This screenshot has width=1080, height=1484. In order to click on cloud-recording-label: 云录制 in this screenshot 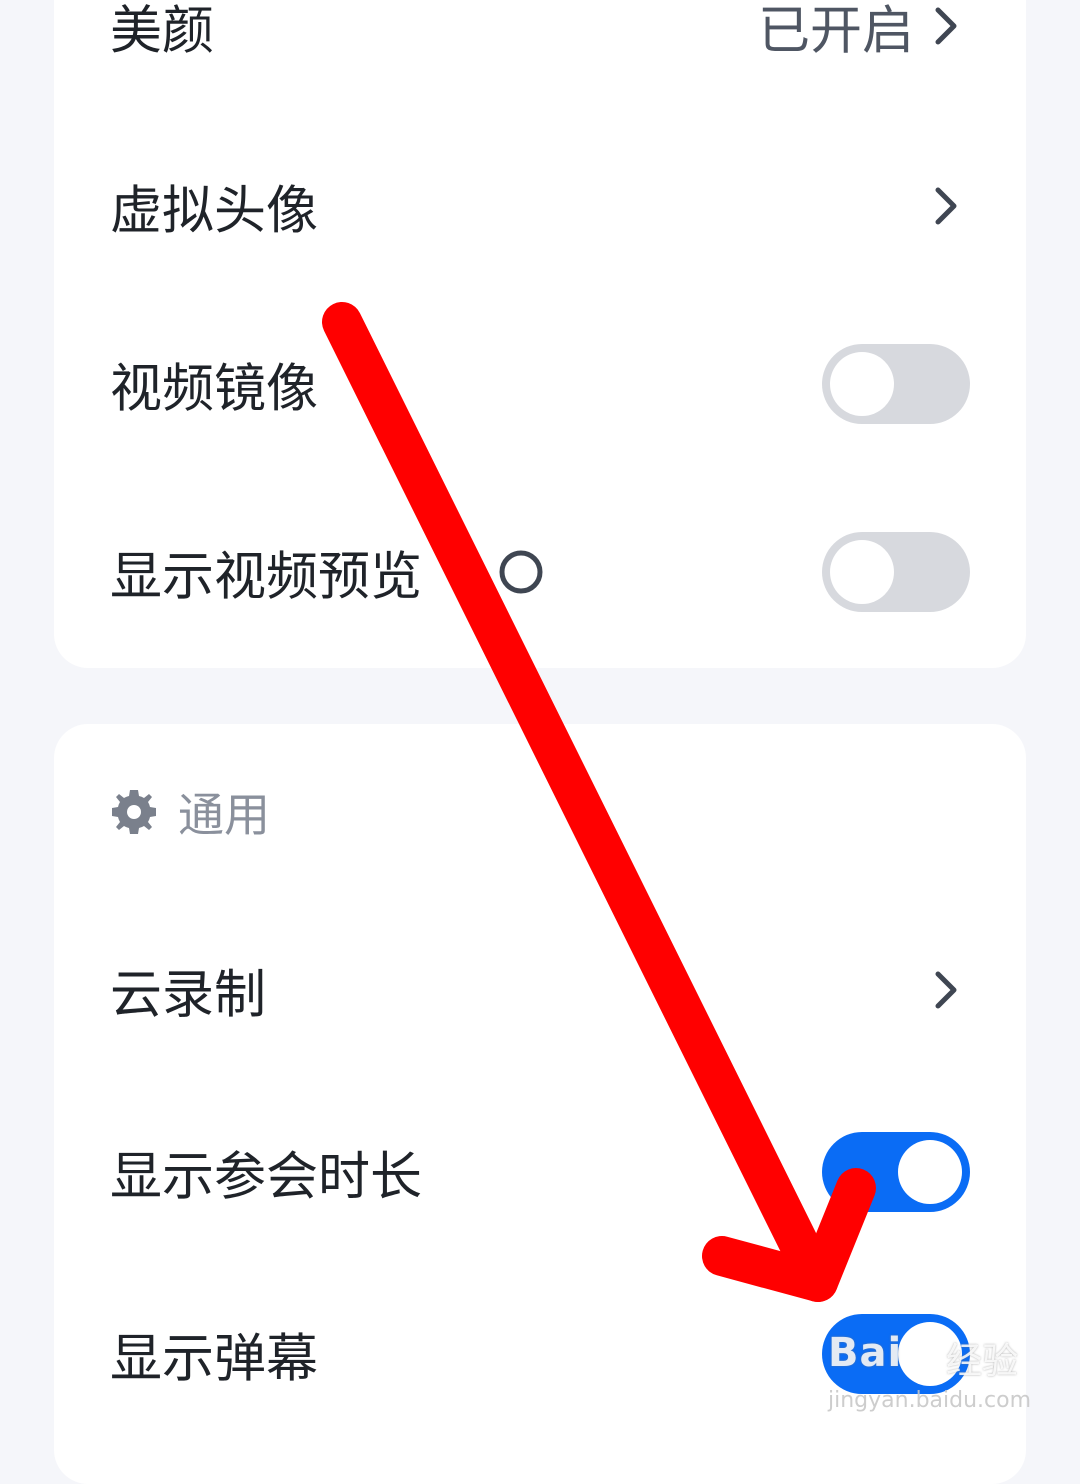, I will do `click(188, 995)`.